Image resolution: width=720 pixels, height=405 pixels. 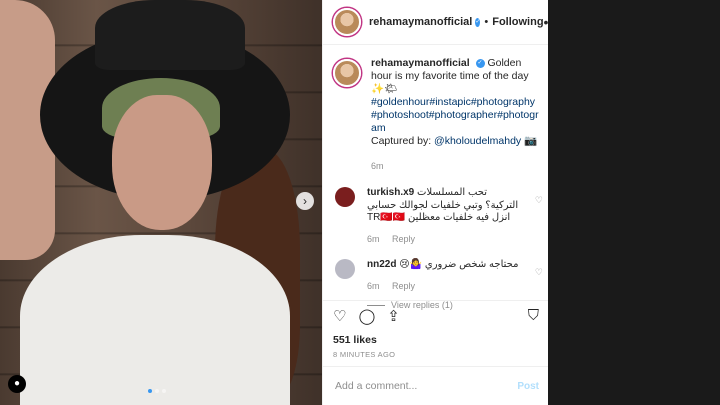 I want to click on action-bar: ♡ ◯ ⇪ ⛉, so click(x=436, y=315).